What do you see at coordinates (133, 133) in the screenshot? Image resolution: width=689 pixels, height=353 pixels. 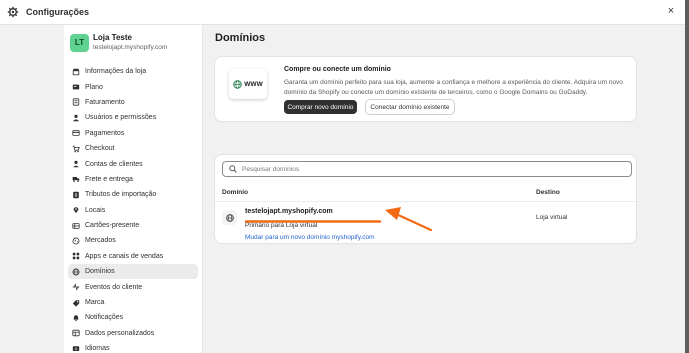 I see `sidebar-item-payments: Pagamentos` at bounding box center [133, 133].